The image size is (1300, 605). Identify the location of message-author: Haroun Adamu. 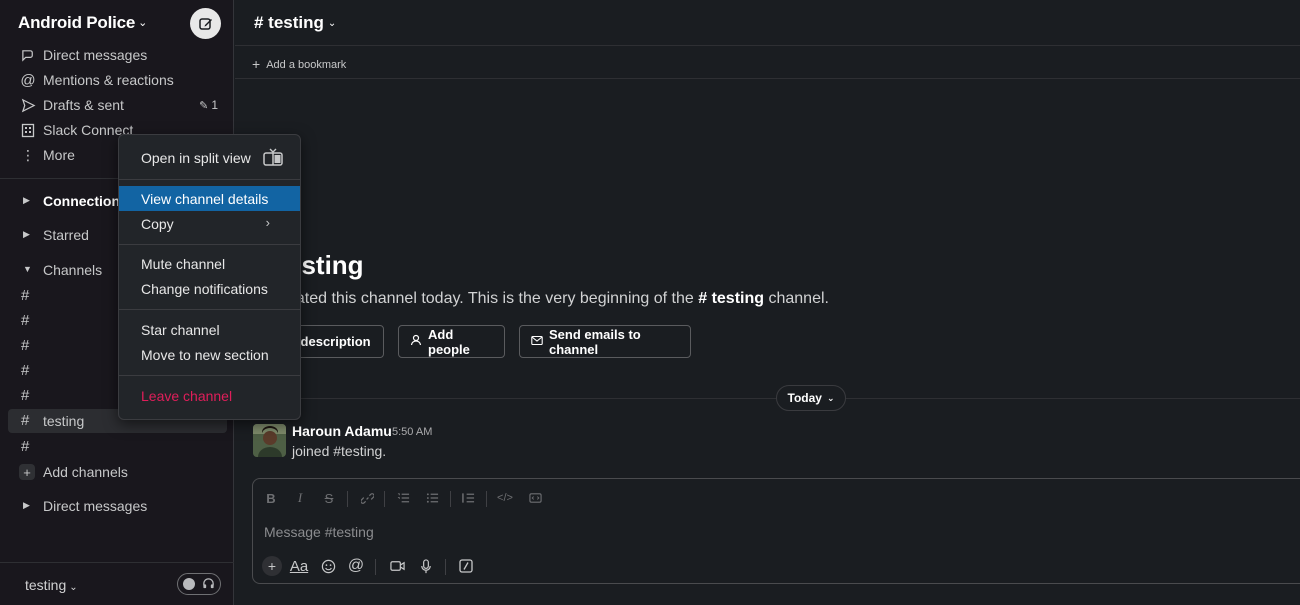
(342, 431).